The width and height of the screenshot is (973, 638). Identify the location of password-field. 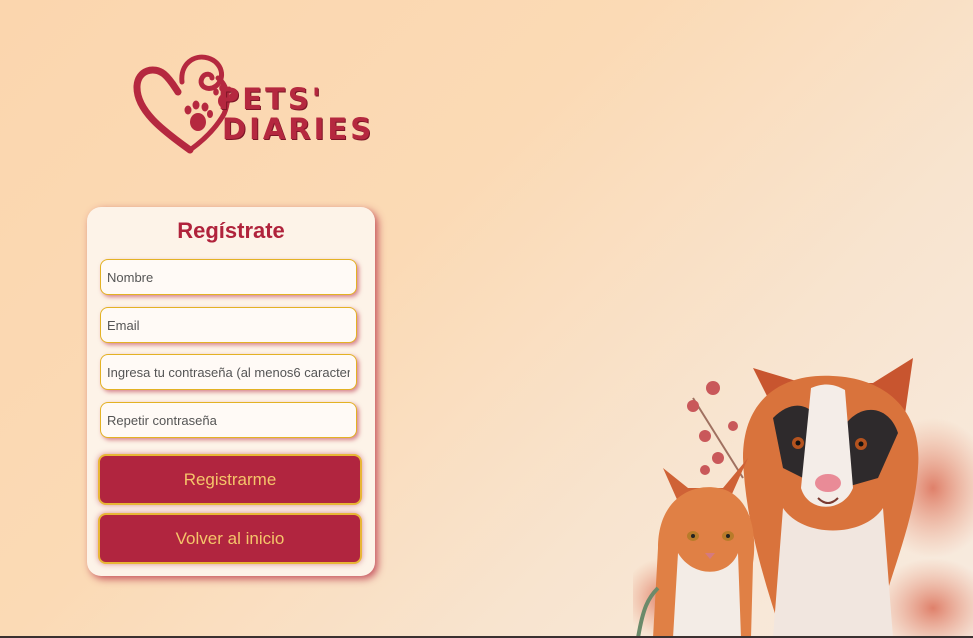
(228, 372).